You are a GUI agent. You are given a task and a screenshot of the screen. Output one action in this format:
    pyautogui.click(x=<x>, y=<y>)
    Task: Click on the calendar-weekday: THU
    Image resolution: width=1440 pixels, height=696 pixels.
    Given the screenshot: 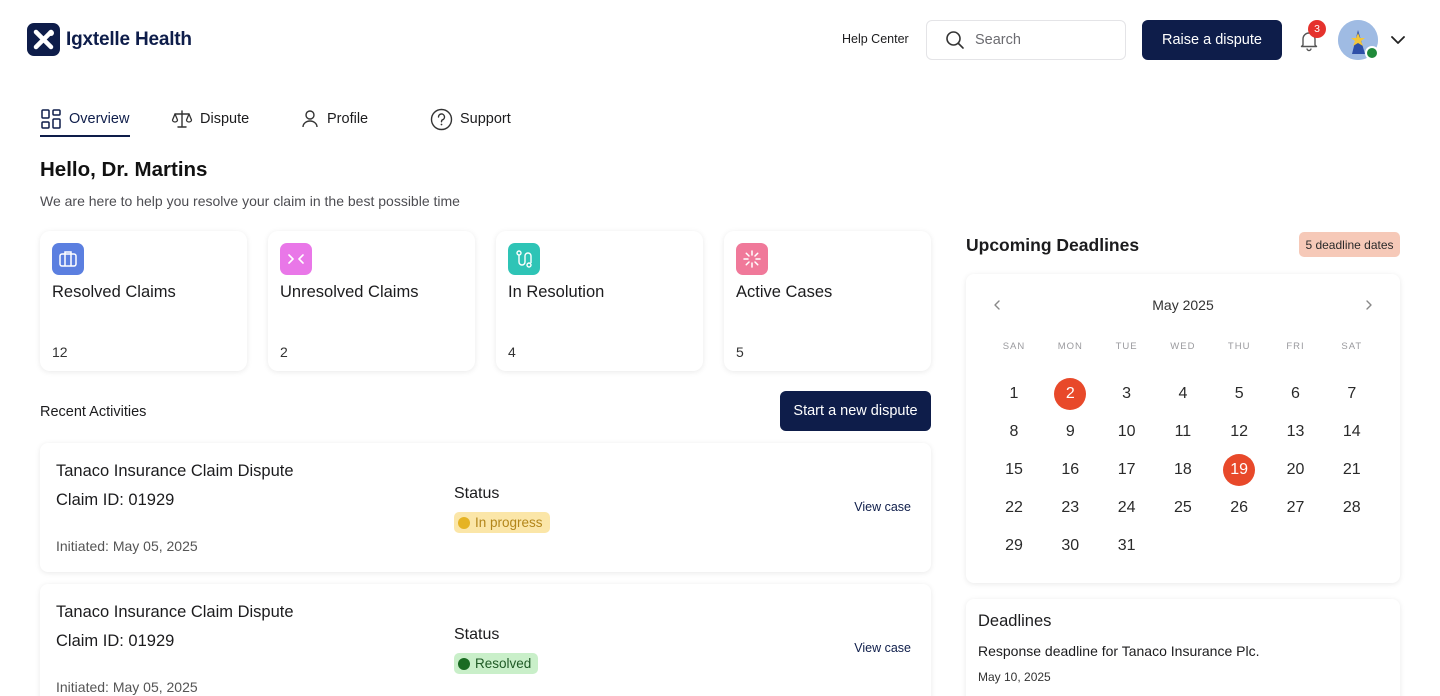 What is the action you would take?
    pyautogui.click(x=1239, y=346)
    